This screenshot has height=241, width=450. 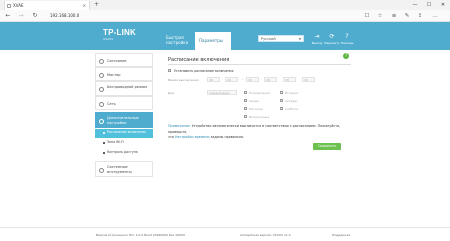 What do you see at coordinates (124, 103) in the screenshot?
I see `sidebar-item-network: Сеть` at bounding box center [124, 103].